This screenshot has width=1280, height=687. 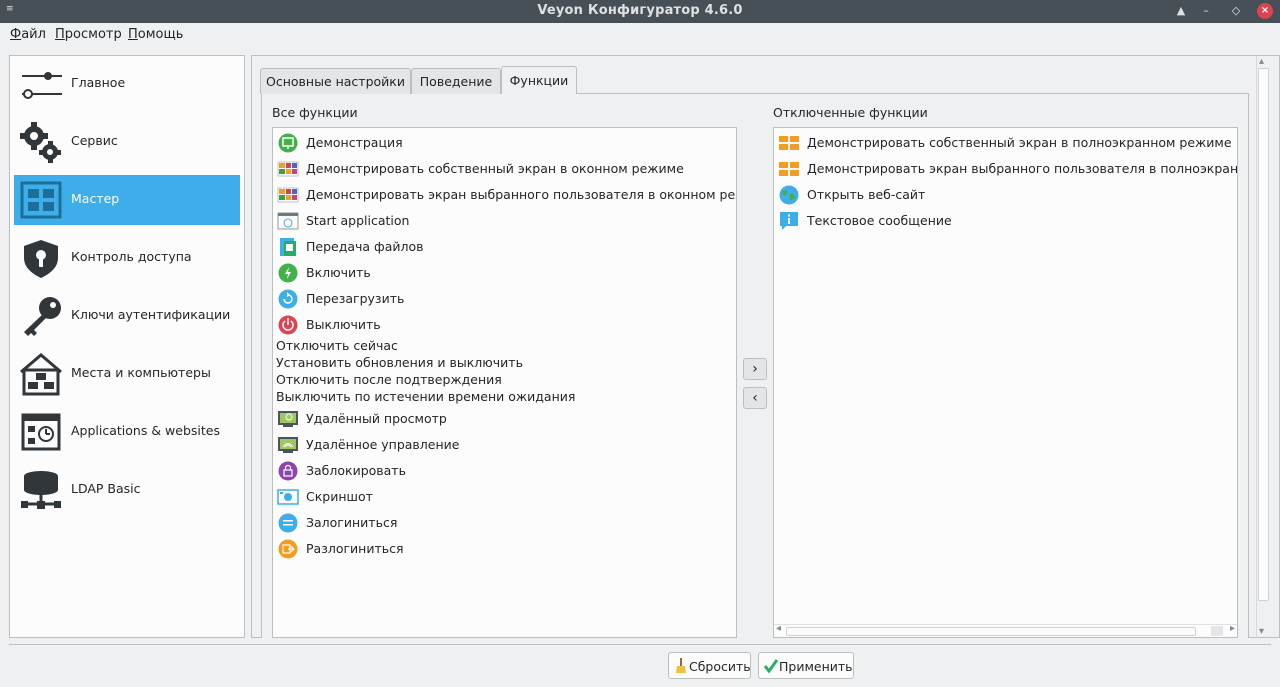 What do you see at coordinates (288, 143) in the screenshot?
I see `demo-icon` at bounding box center [288, 143].